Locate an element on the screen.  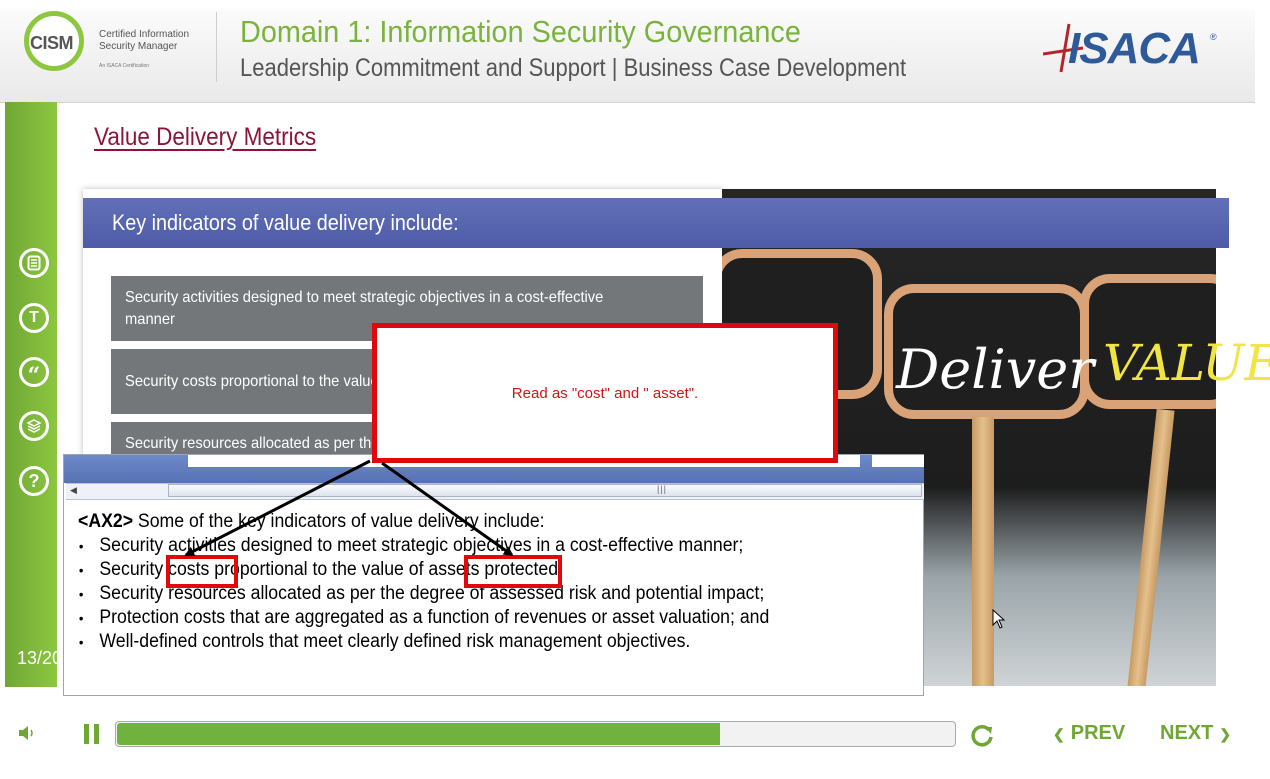
prev-button: ❮ PREV is located at coordinates (1089, 733).